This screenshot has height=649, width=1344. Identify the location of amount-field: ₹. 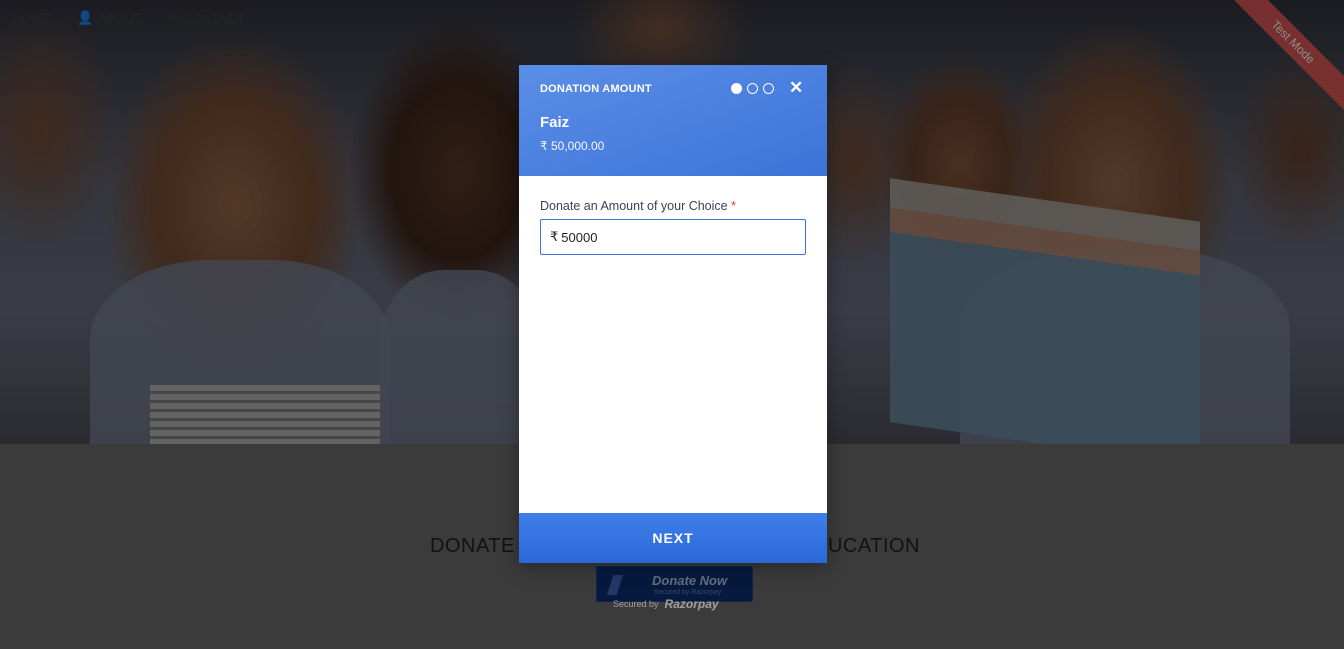
(673, 237).